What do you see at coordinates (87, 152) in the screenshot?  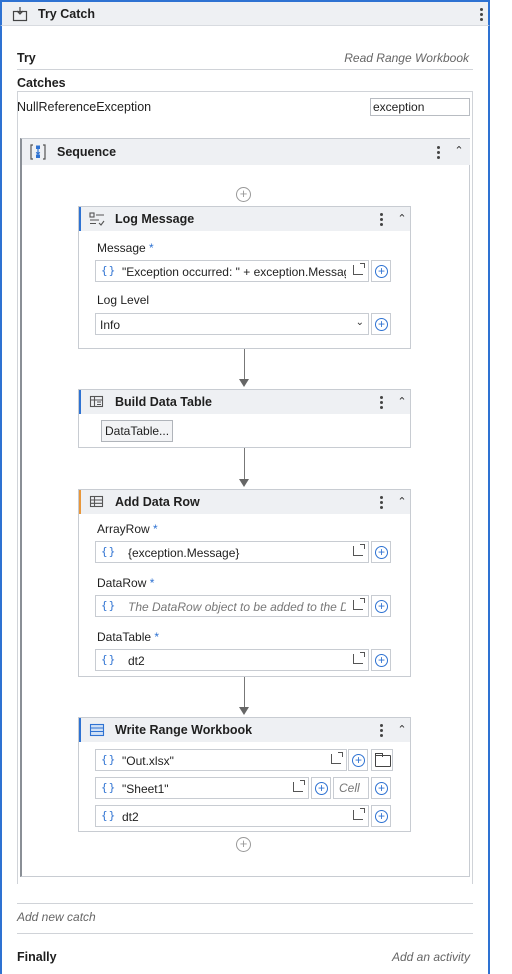 I see `sequence-title: Sequence` at bounding box center [87, 152].